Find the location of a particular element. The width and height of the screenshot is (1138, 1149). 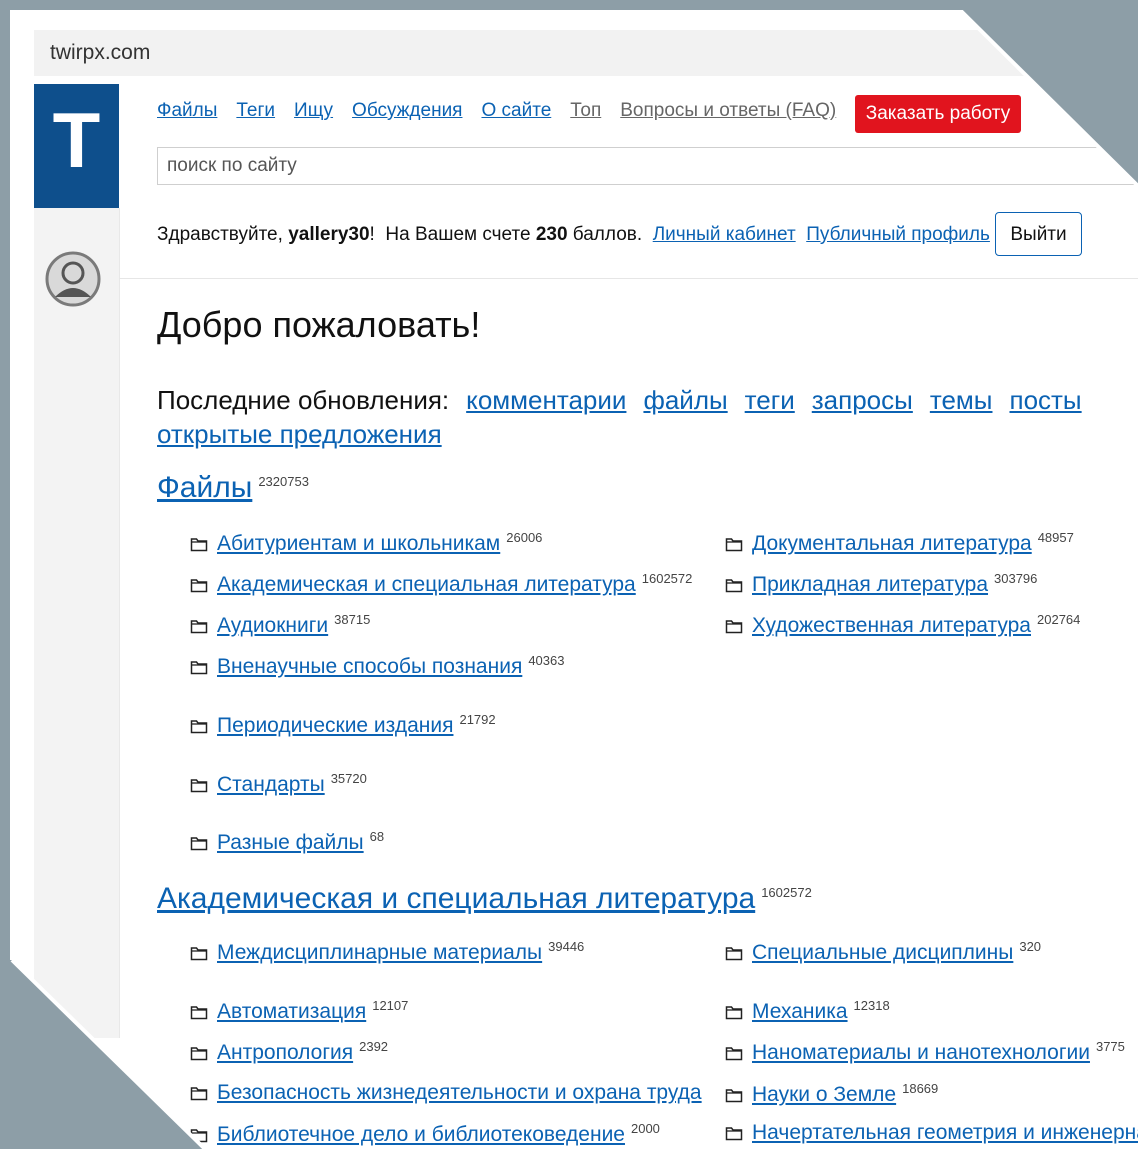

category-link: Начертательная геометрия и инженерная is located at coordinates (945, 1132).